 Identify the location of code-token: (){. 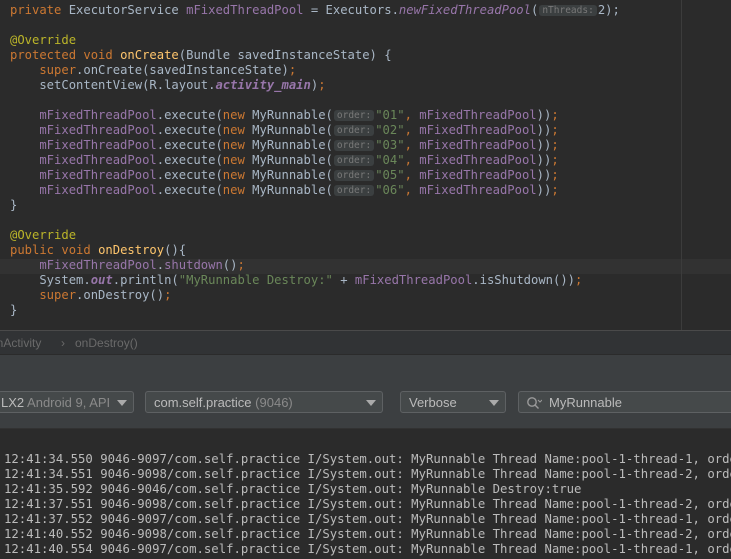
(175, 250).